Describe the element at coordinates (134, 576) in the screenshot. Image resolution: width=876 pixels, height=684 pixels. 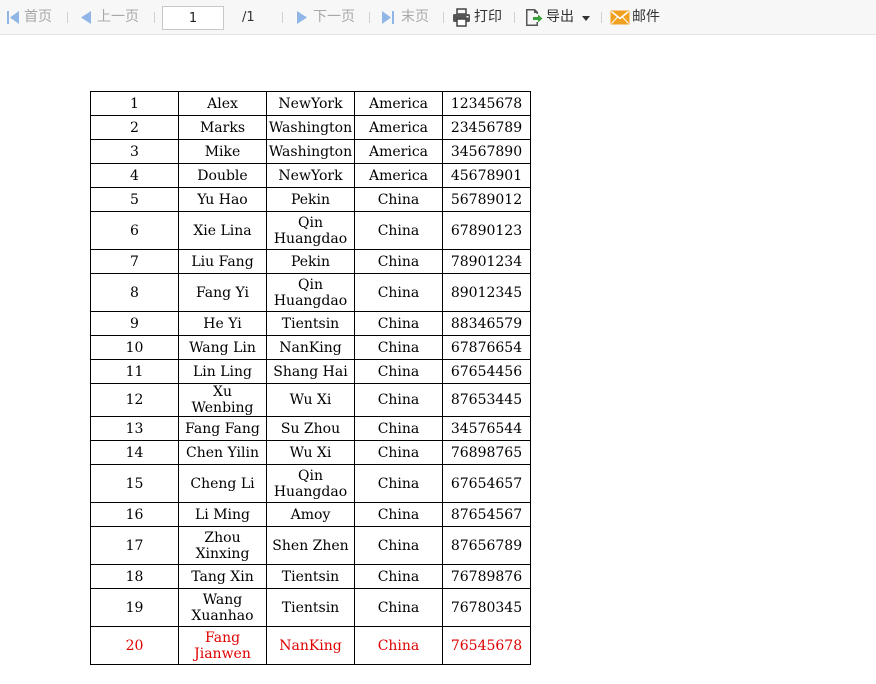
I see `row-number-cell: 18` at that location.